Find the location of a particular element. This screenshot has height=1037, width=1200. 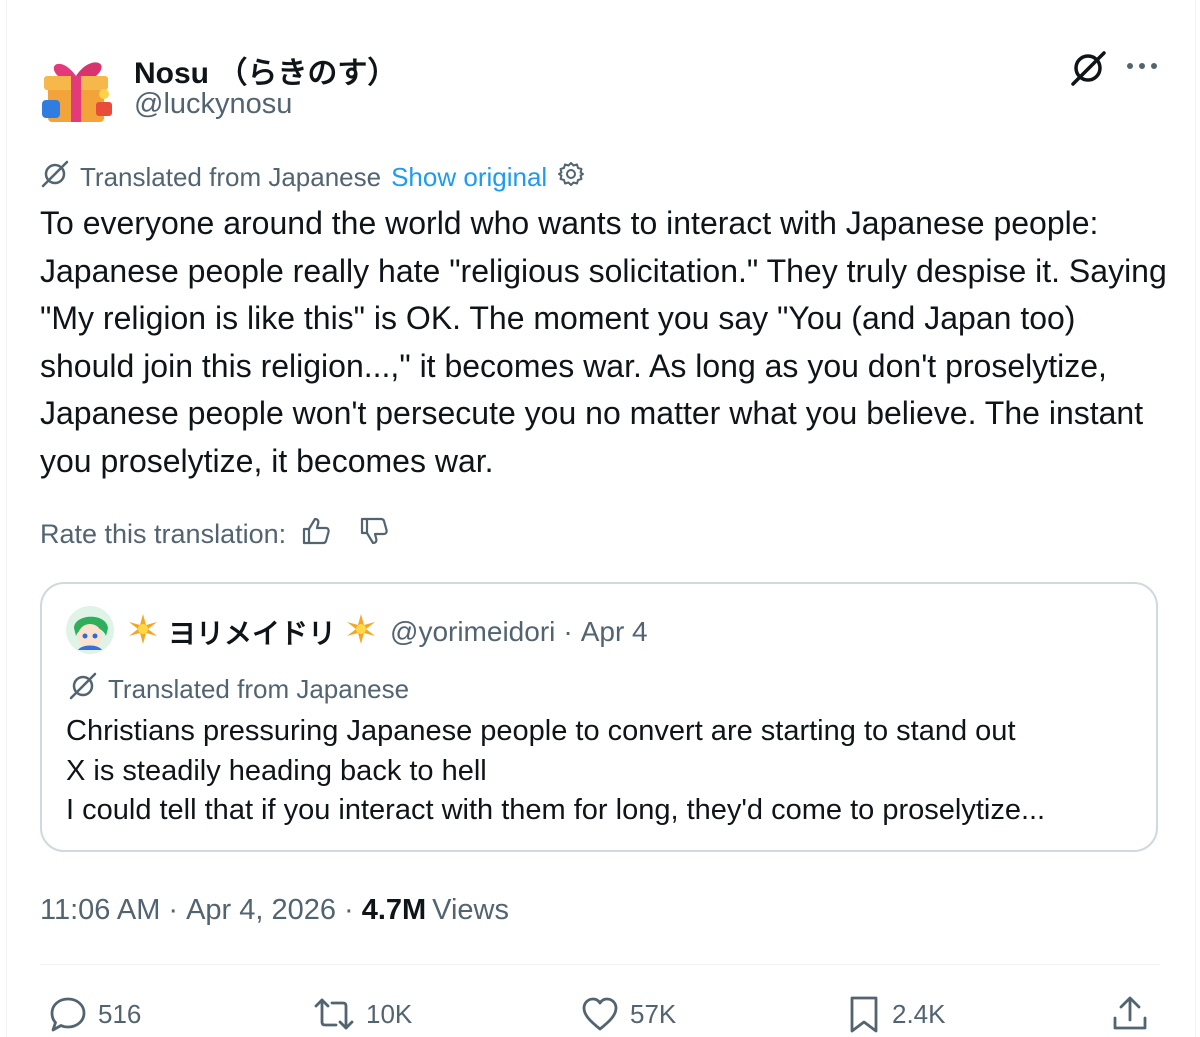

rate-label: Rate this translation: is located at coordinates (163, 533).